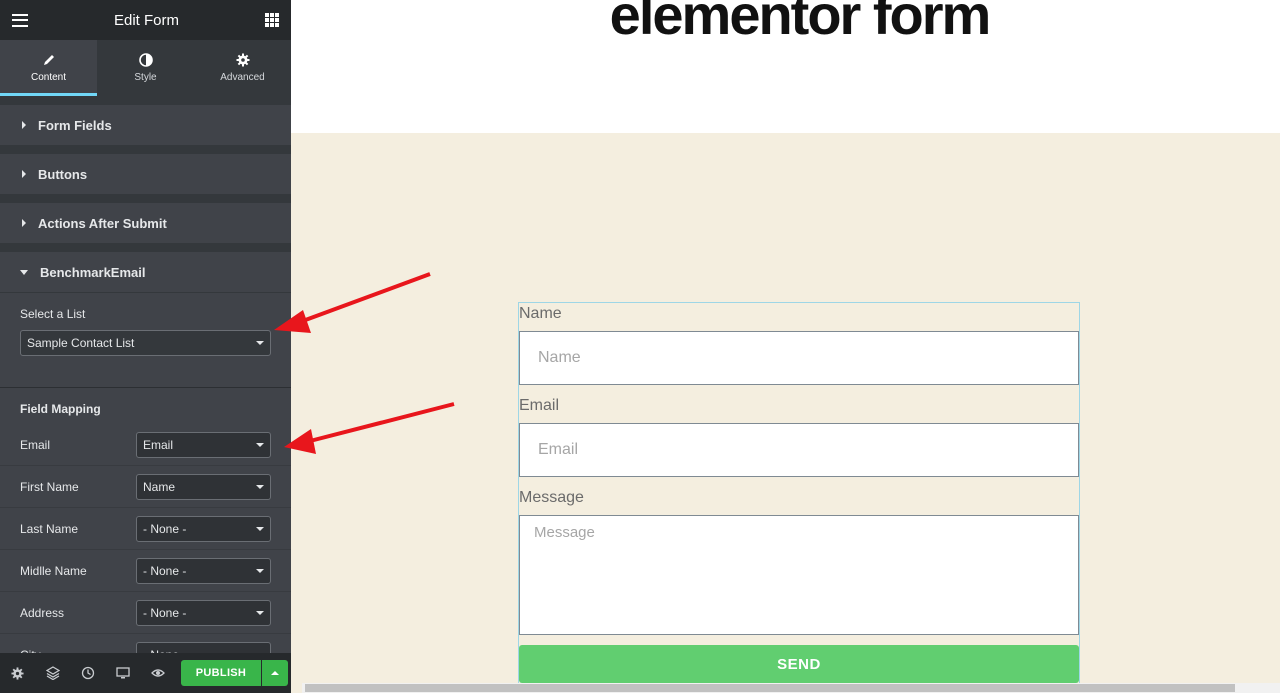 Image resolution: width=1280 pixels, height=693 pixels. What do you see at coordinates (203, 570) in the screenshot?
I see `mapping-select-middle-name: - None -` at bounding box center [203, 570].